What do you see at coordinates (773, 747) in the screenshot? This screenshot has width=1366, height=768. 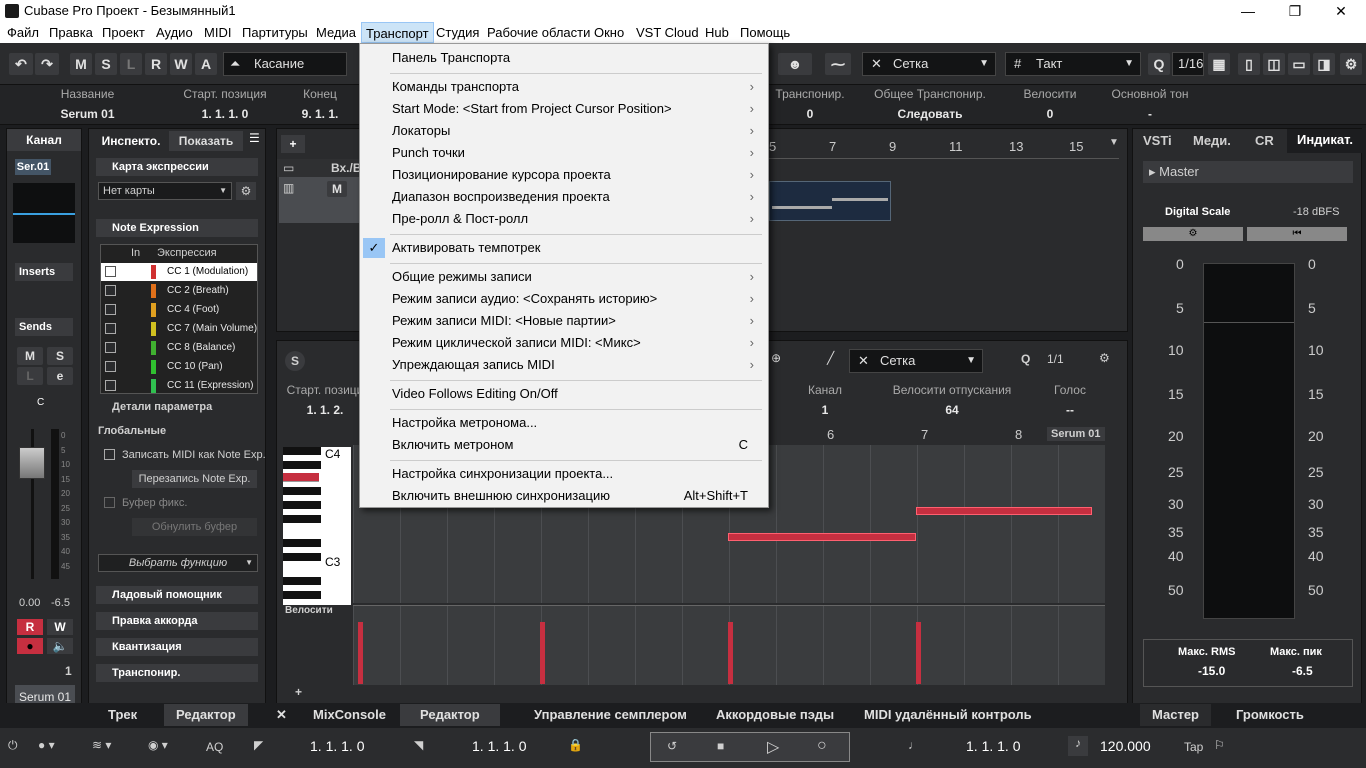 I see `play-icon: ▷` at bounding box center [773, 747].